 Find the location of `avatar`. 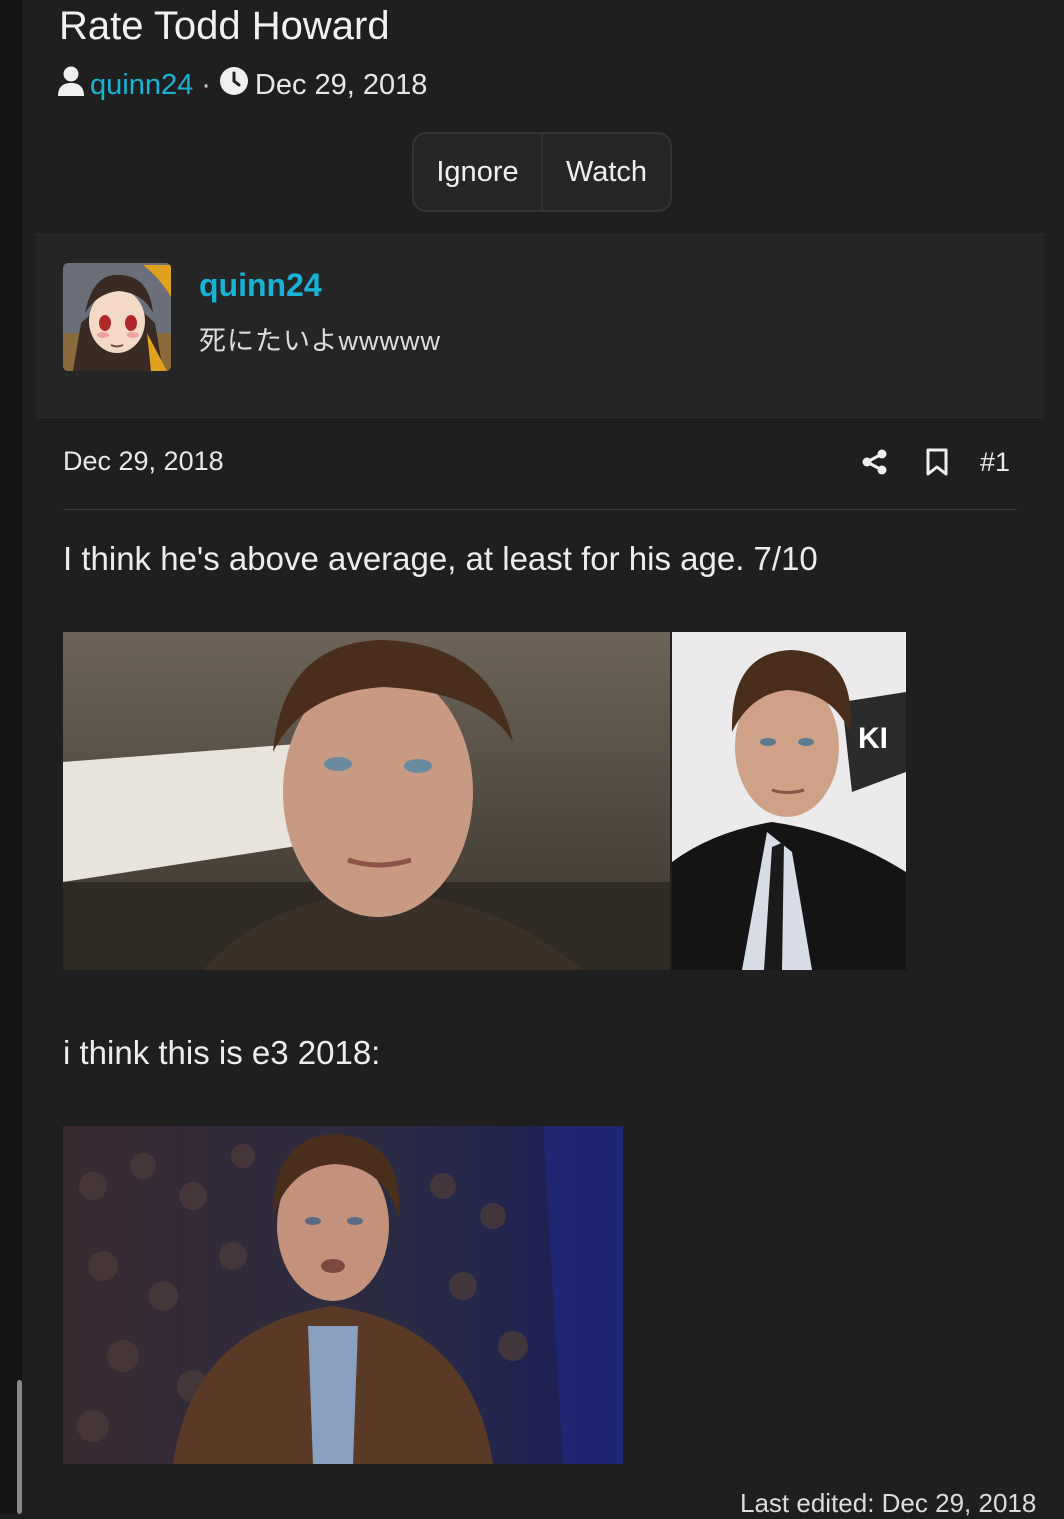

avatar is located at coordinates (117, 317).